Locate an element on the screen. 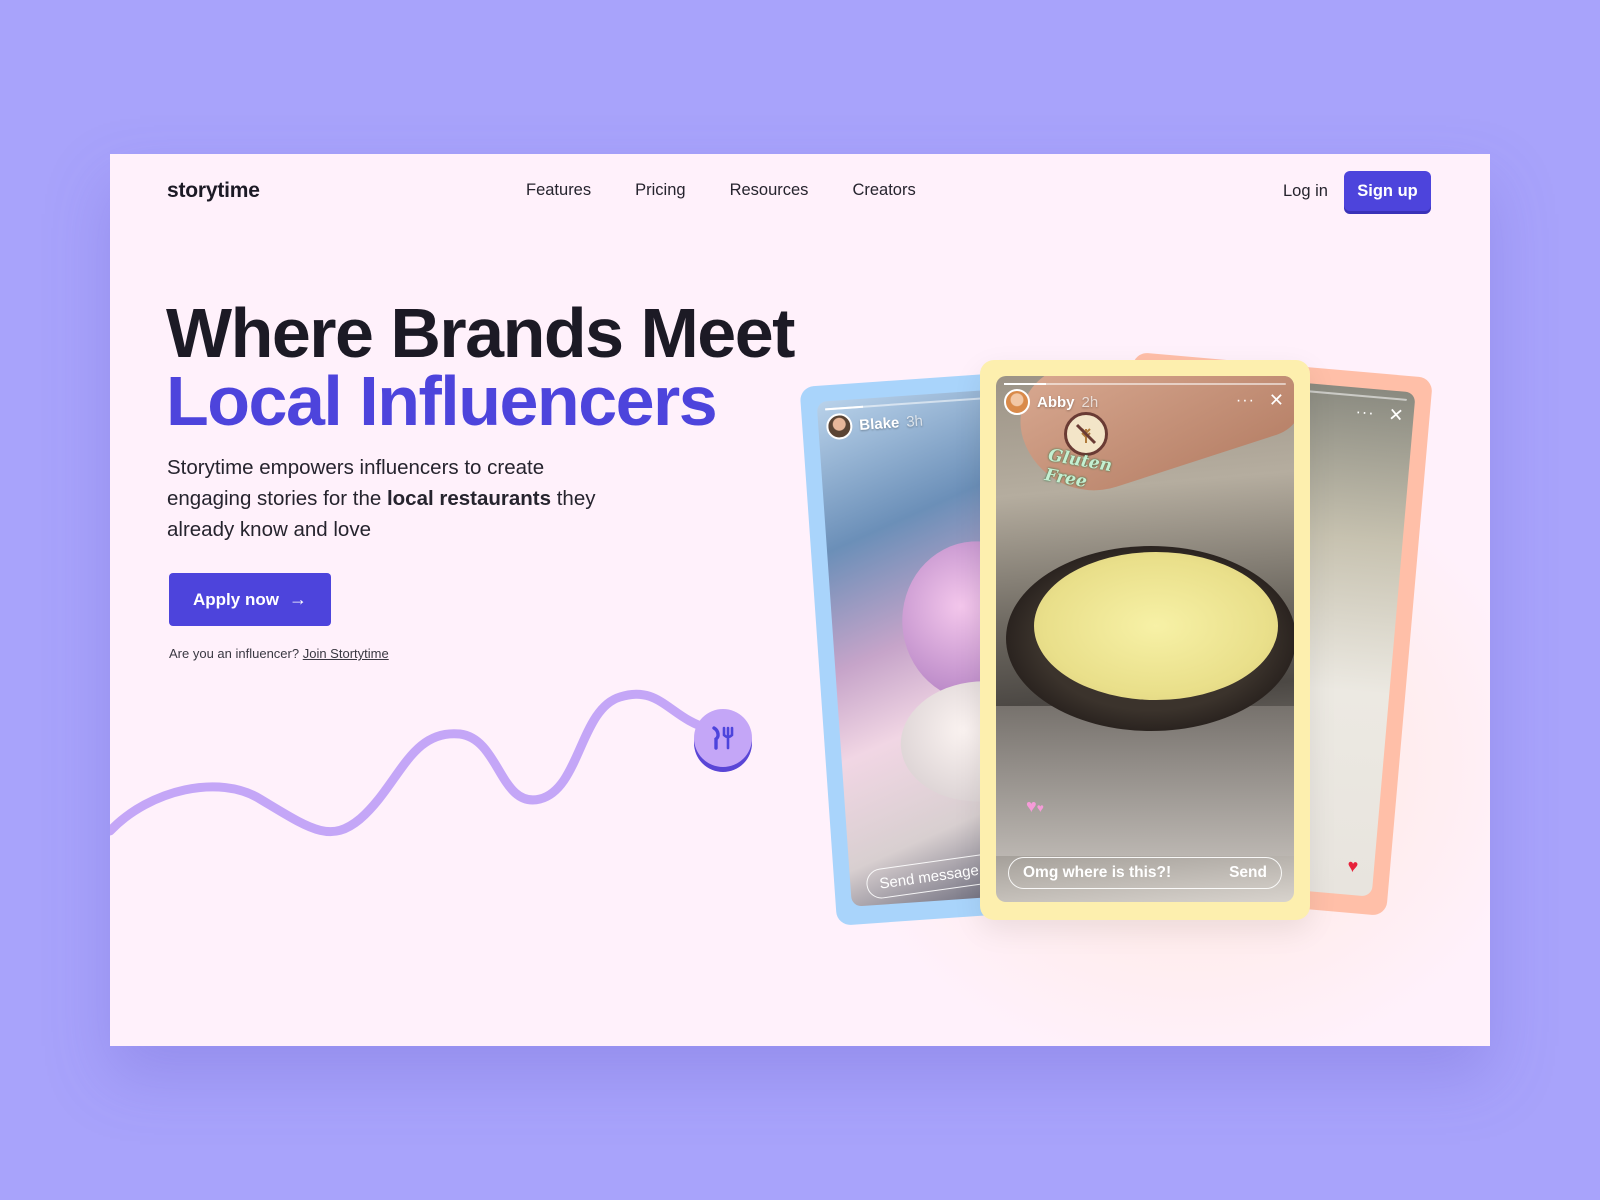  story-progress is located at coordinates (1145, 384).